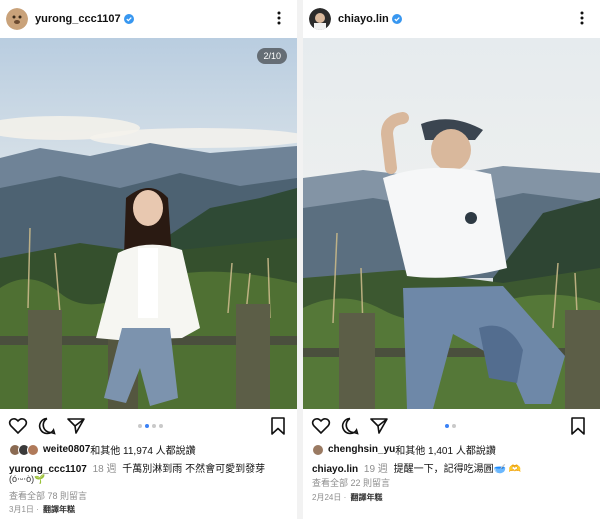  I want to click on photo-counter: 2/10, so click(272, 56).